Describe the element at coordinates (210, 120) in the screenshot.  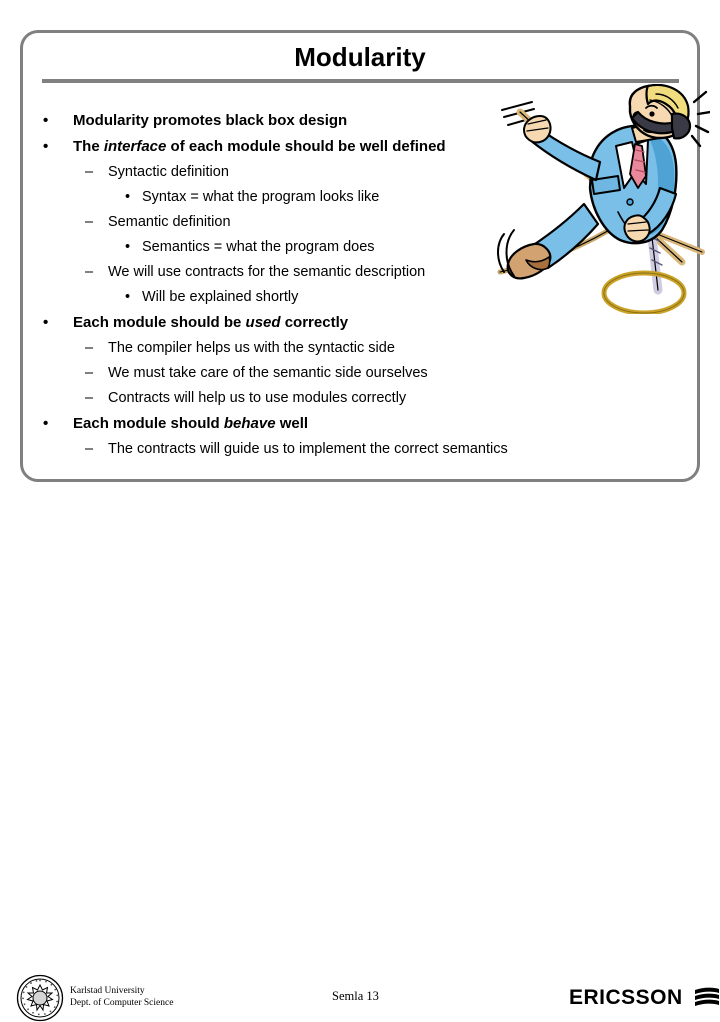
I see `bullet-text: Modularity promotes black box design` at that location.